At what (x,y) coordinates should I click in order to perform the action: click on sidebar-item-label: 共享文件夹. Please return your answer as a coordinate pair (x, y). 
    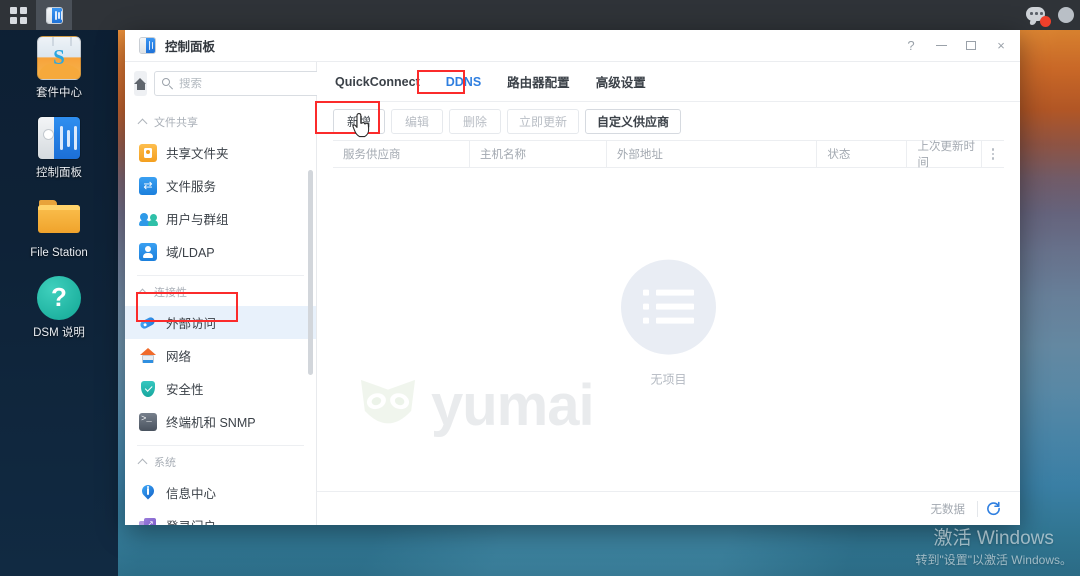
    Looking at the image, I should click on (197, 154).